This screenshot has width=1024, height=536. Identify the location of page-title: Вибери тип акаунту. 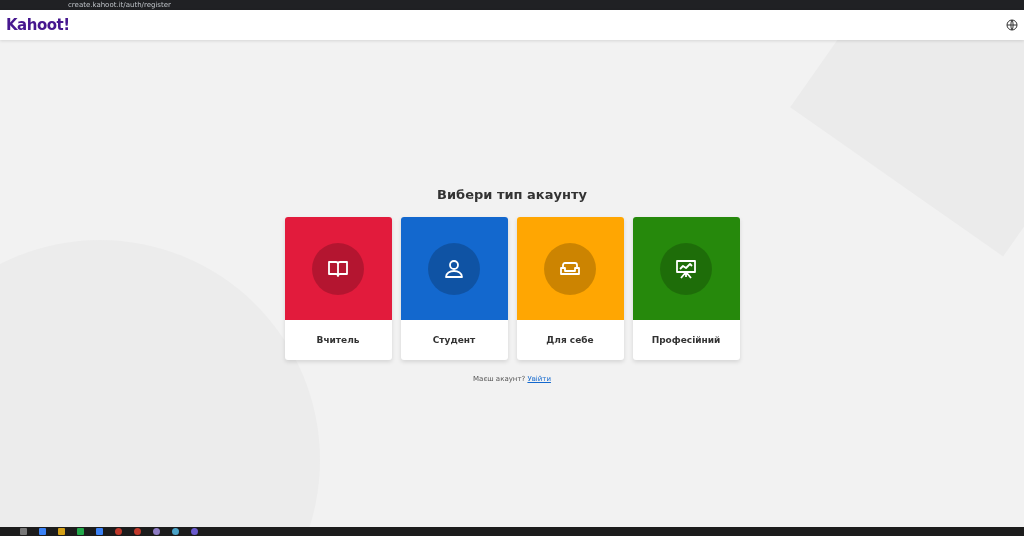
(512, 194).